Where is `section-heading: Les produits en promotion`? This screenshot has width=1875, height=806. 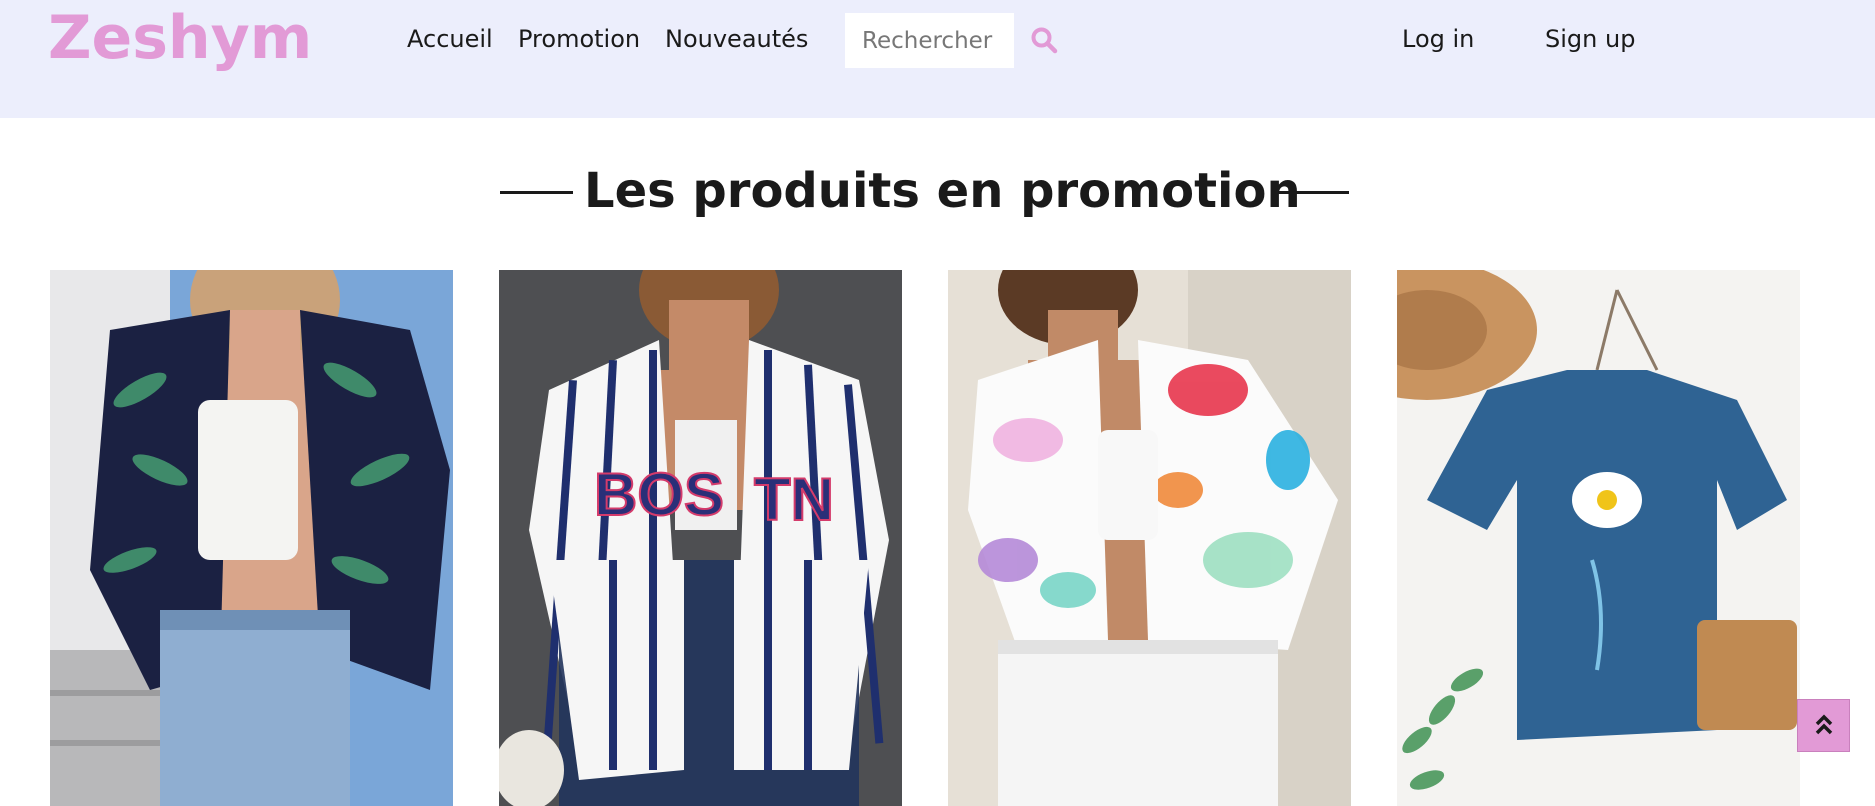
section-heading: Les produits en promotion is located at coordinates (937, 191).